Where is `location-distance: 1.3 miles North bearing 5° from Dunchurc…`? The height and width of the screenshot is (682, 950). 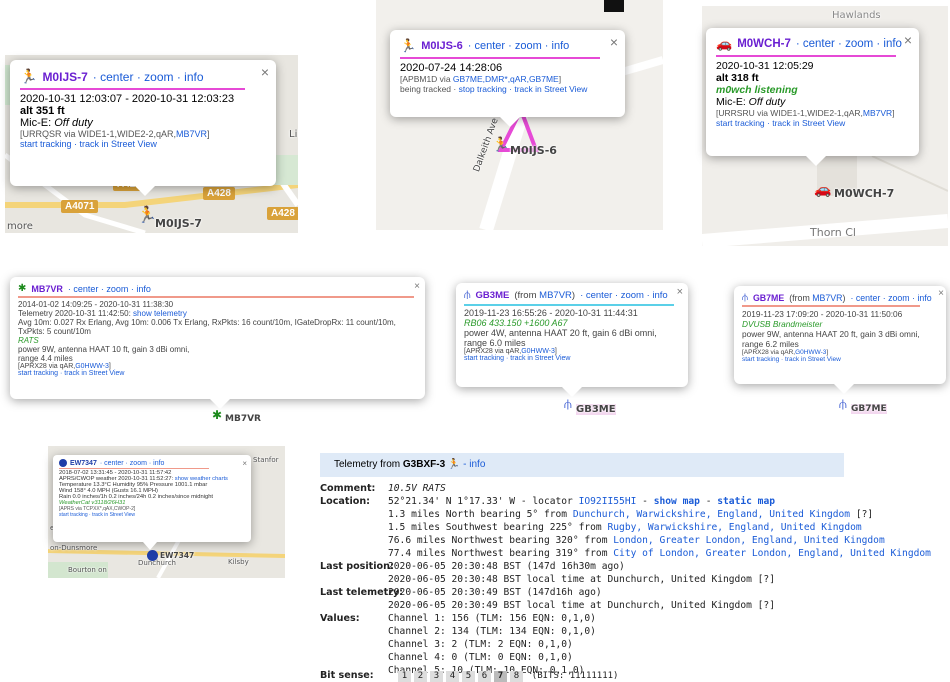
location-distance: 1.3 miles North bearing 5° from Dunchurc… is located at coordinates (631, 514).